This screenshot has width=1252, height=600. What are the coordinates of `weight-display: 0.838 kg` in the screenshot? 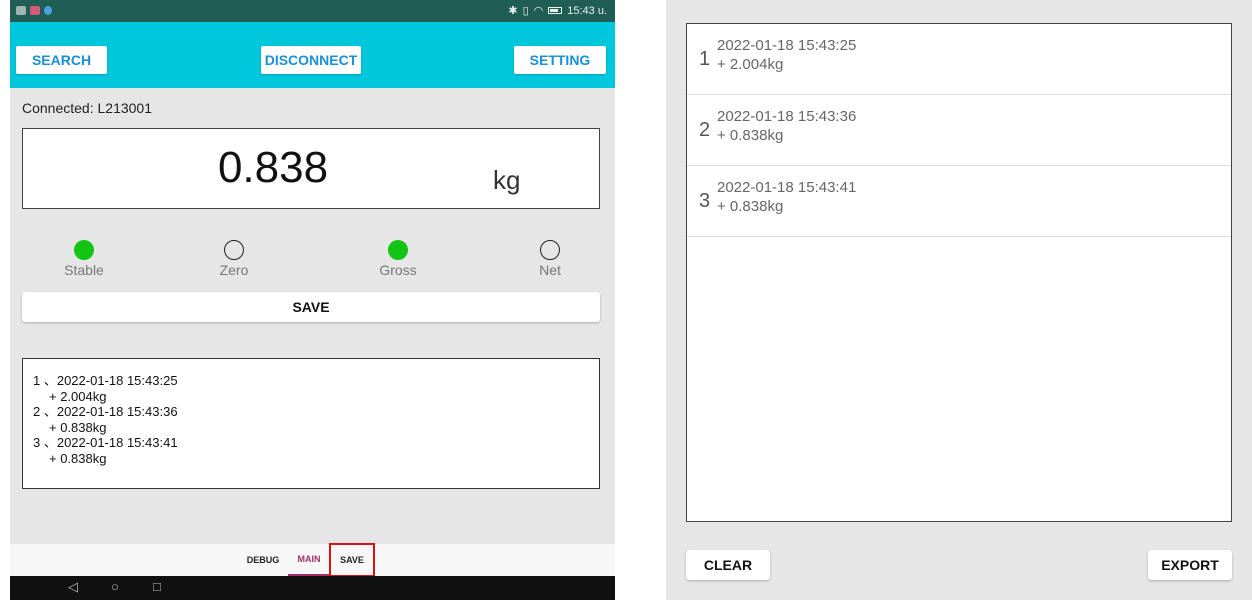 It's located at (311, 168).